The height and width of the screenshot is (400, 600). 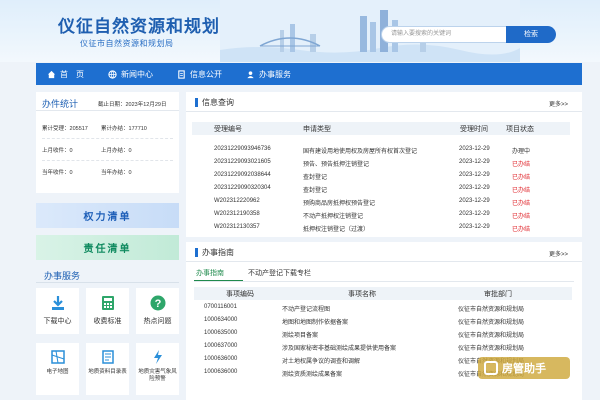 I want to click on stats-title: 办件统计, so click(x=60, y=104).